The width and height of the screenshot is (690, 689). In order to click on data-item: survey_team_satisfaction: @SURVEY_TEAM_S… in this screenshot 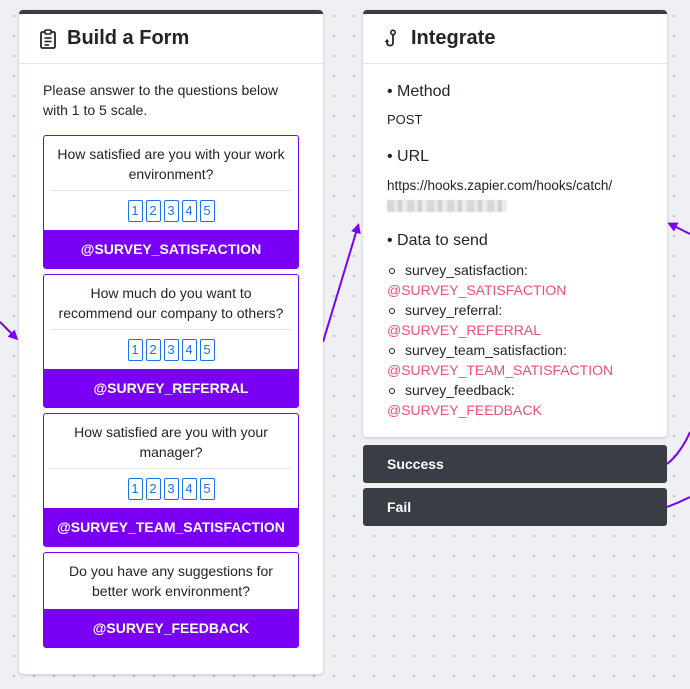, I will do `click(515, 360)`.